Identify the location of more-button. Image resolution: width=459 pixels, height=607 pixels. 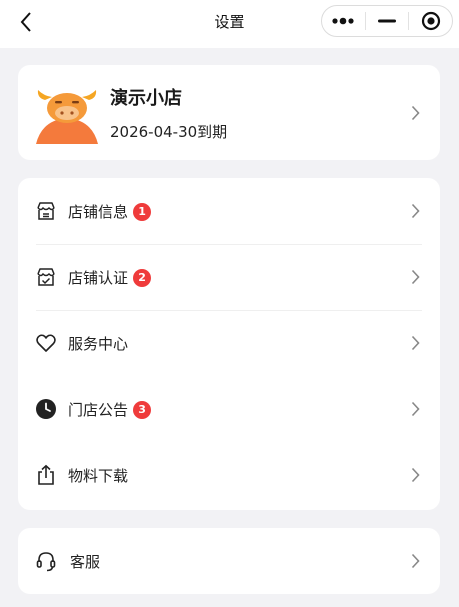
(343, 21).